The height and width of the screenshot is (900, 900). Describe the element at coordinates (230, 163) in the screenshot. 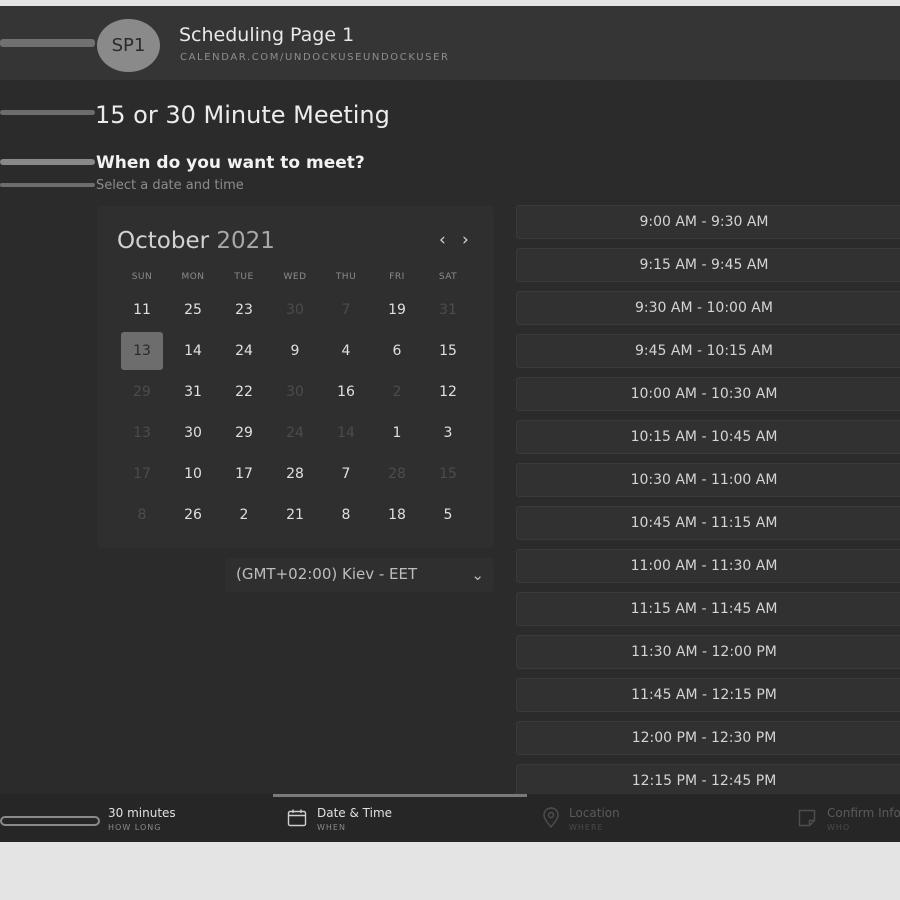

I see `meeting-question: When do you want to meet?` at that location.